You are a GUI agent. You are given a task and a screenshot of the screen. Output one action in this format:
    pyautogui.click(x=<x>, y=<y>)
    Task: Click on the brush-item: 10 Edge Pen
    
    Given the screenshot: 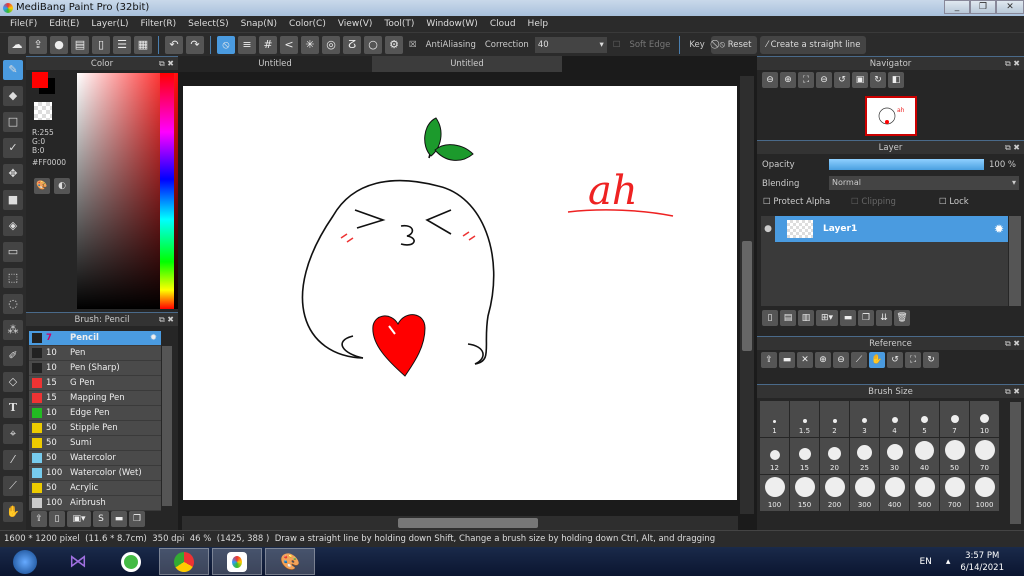 What is the action you would take?
    pyautogui.click(x=95, y=413)
    